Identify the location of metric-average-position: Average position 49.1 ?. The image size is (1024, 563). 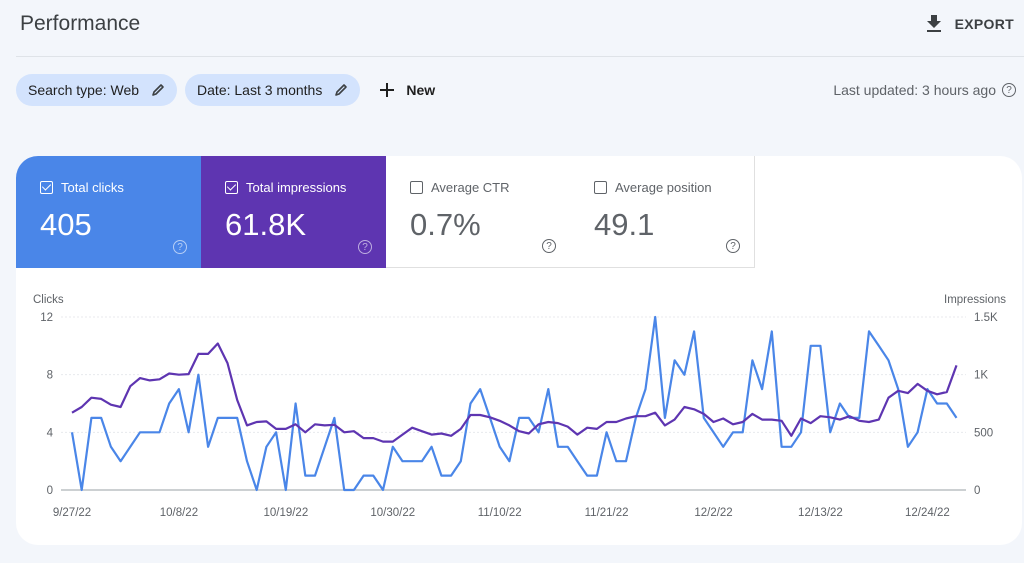
(662, 212).